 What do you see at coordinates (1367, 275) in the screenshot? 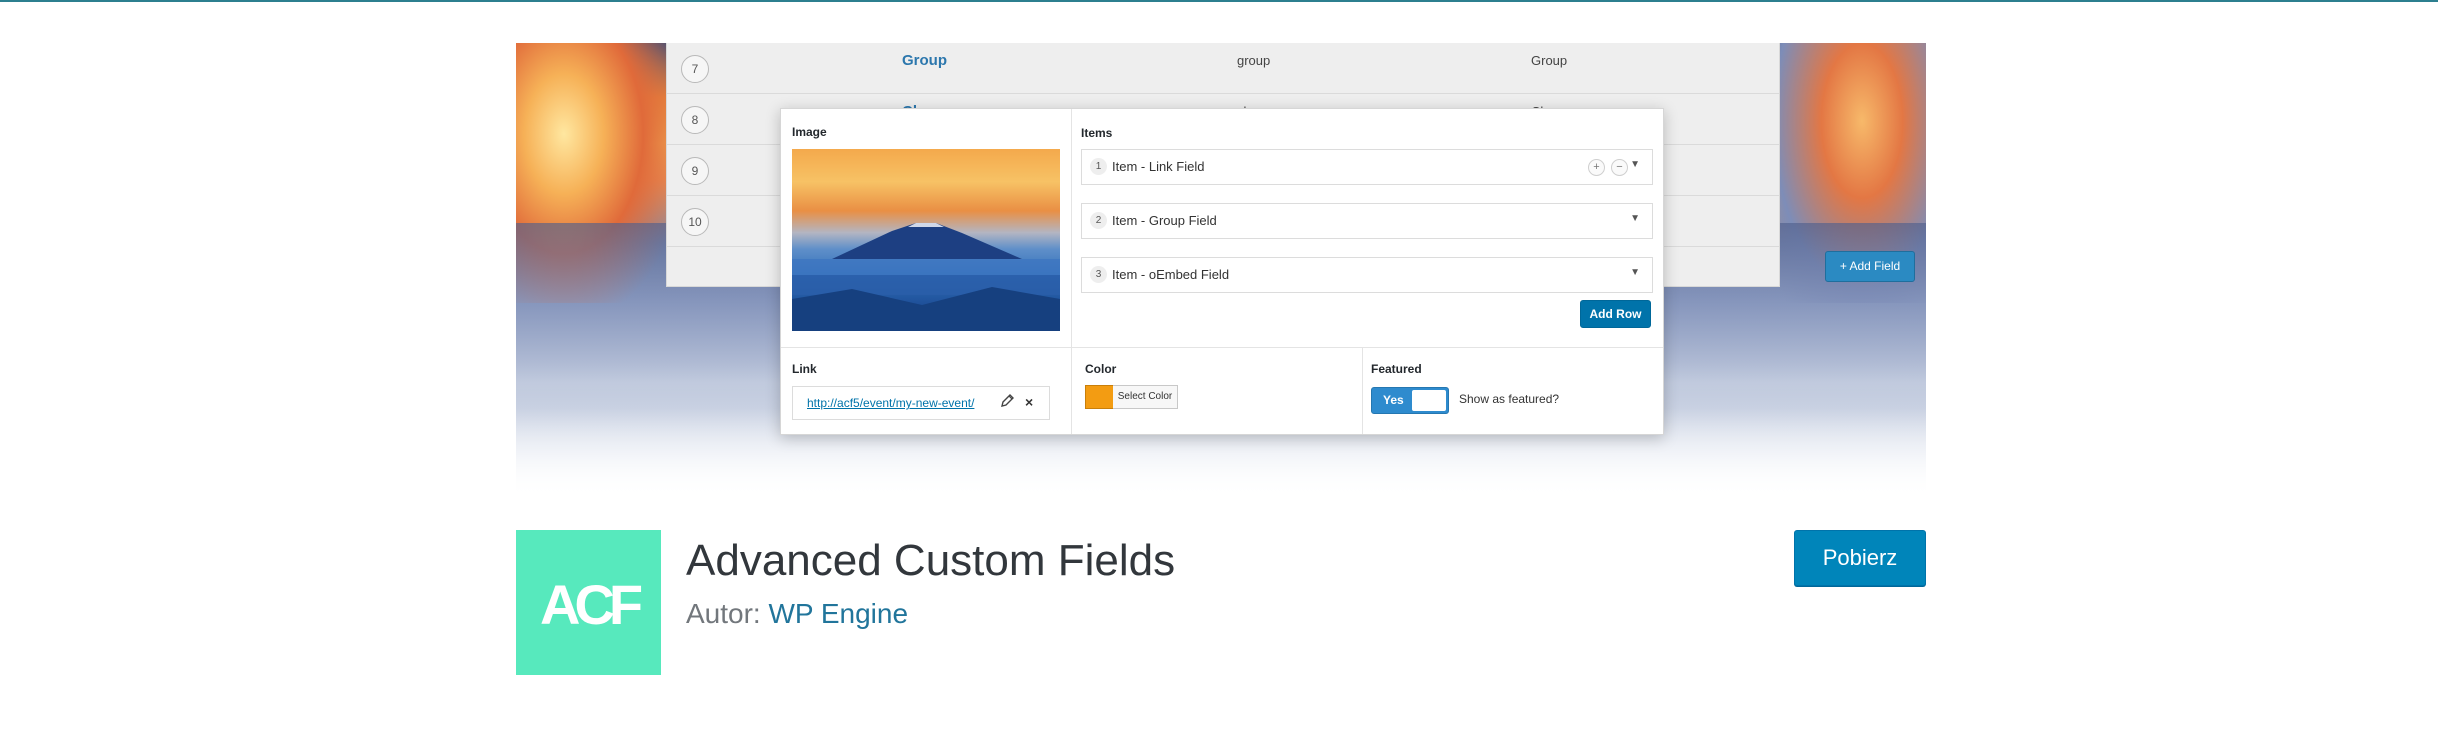
I see `repeater-item: 3 Item - oEmbed Field ▼` at bounding box center [1367, 275].